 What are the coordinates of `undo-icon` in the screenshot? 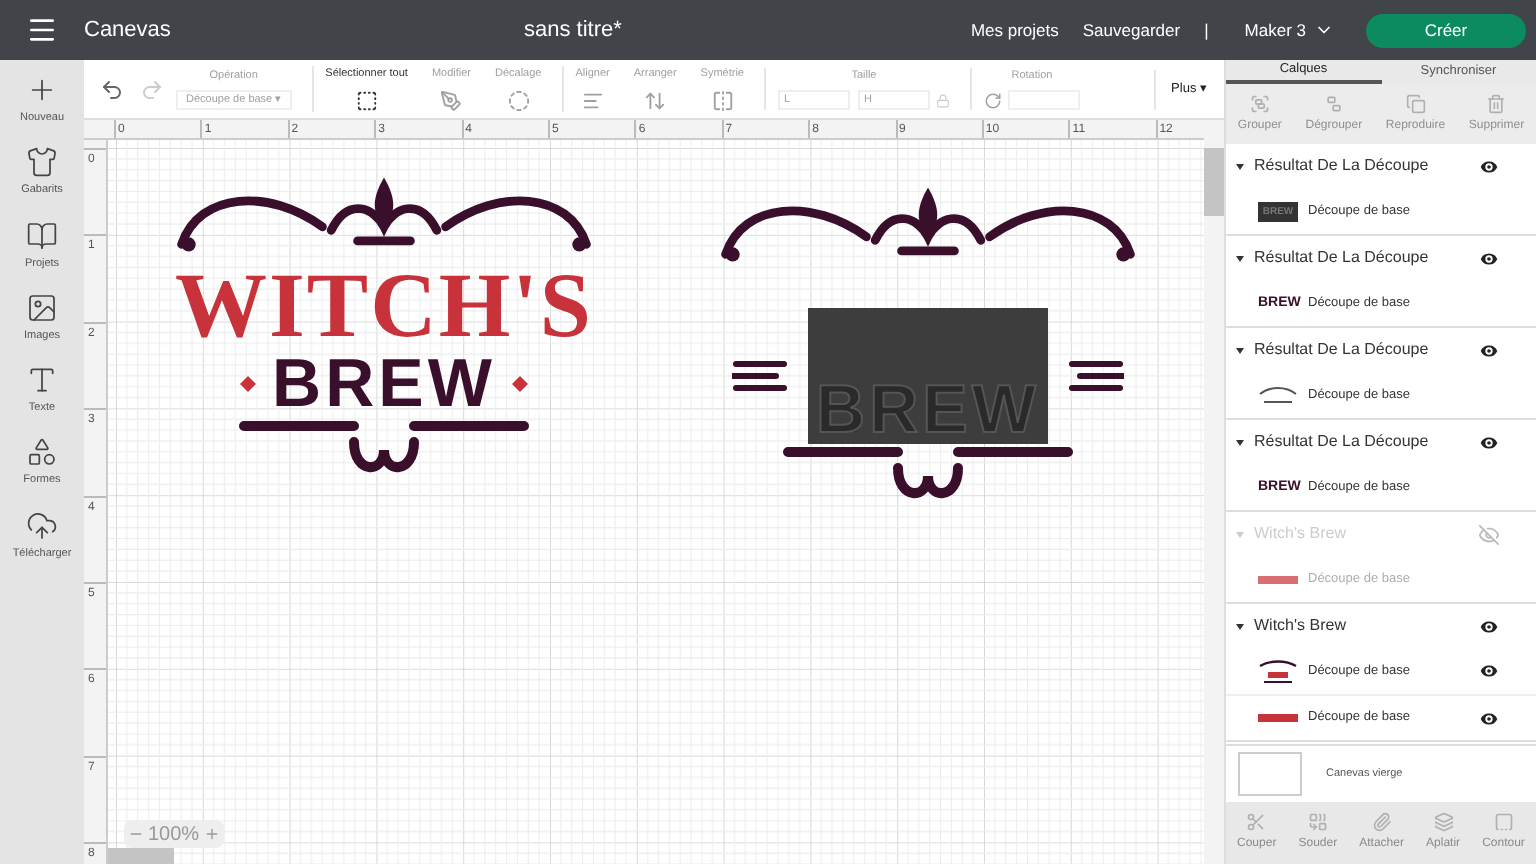 It's located at (112, 89).